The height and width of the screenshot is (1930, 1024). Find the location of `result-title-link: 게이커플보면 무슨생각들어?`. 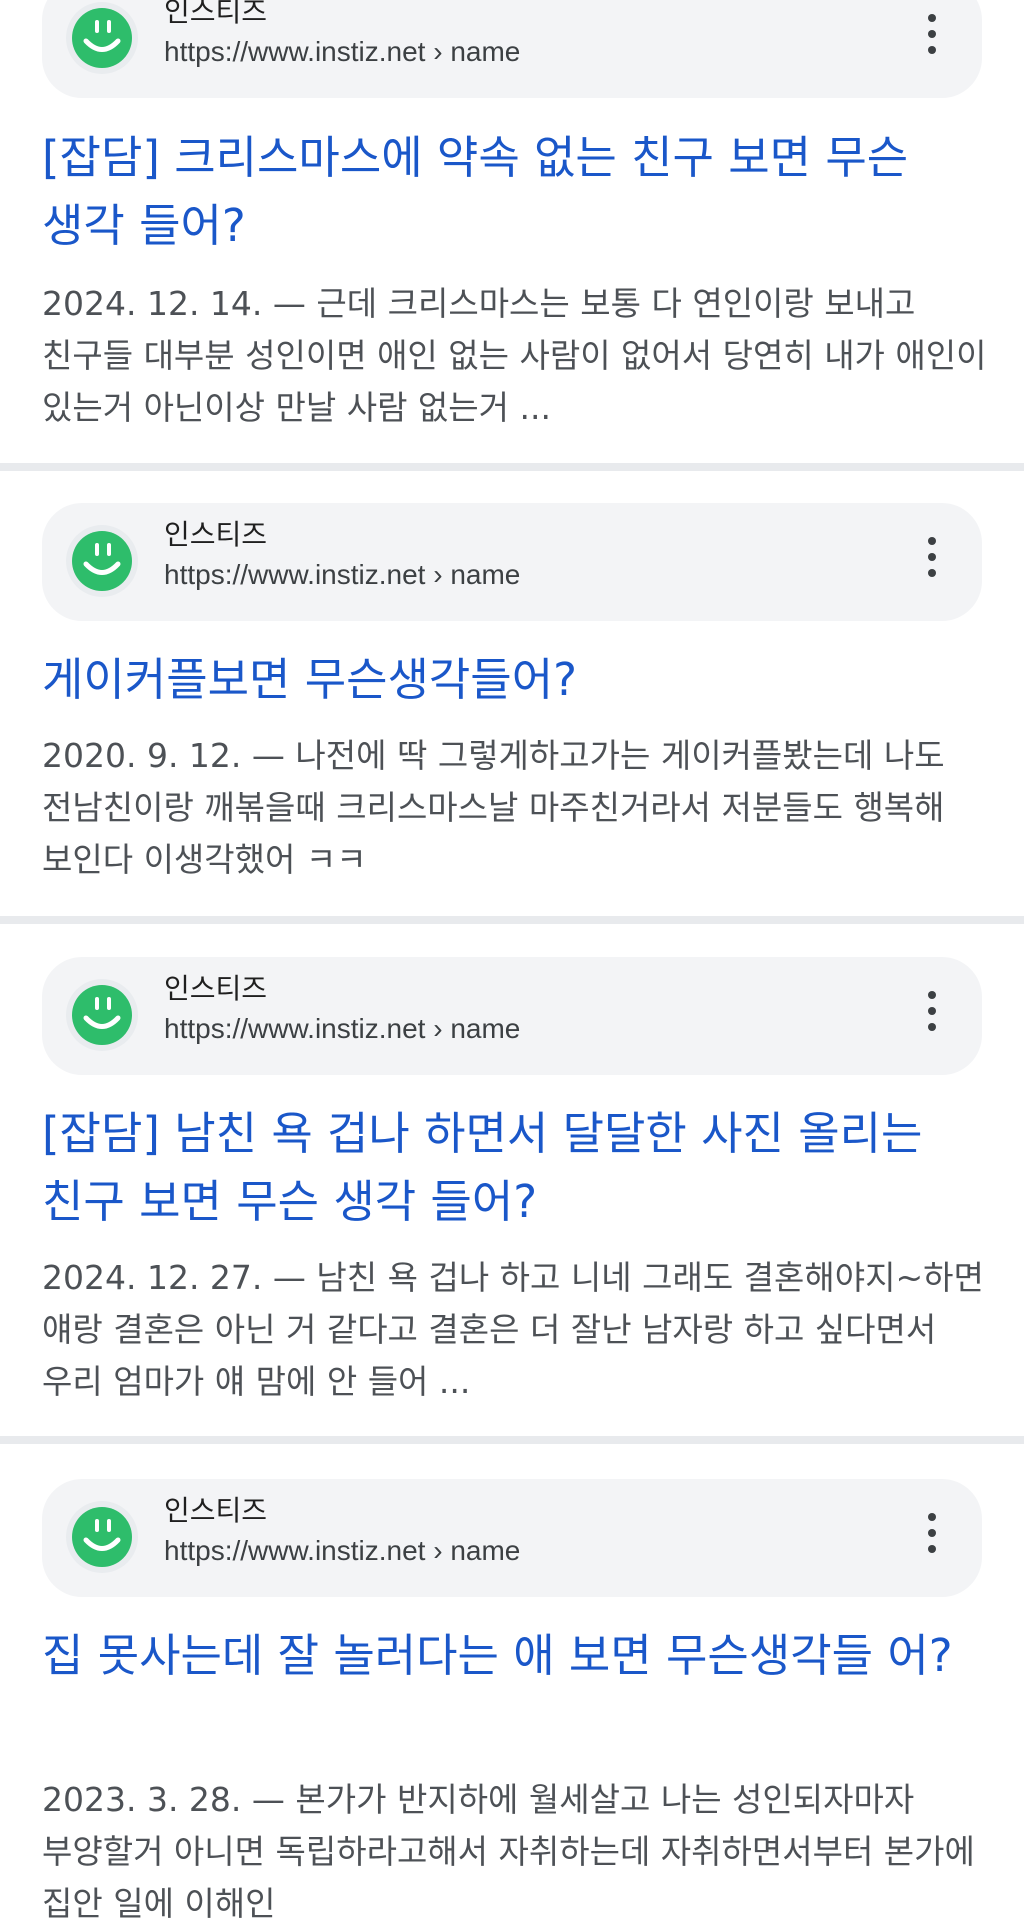

result-title-link: 게이커플보면 무슨생각들어? is located at coordinates (514, 680).